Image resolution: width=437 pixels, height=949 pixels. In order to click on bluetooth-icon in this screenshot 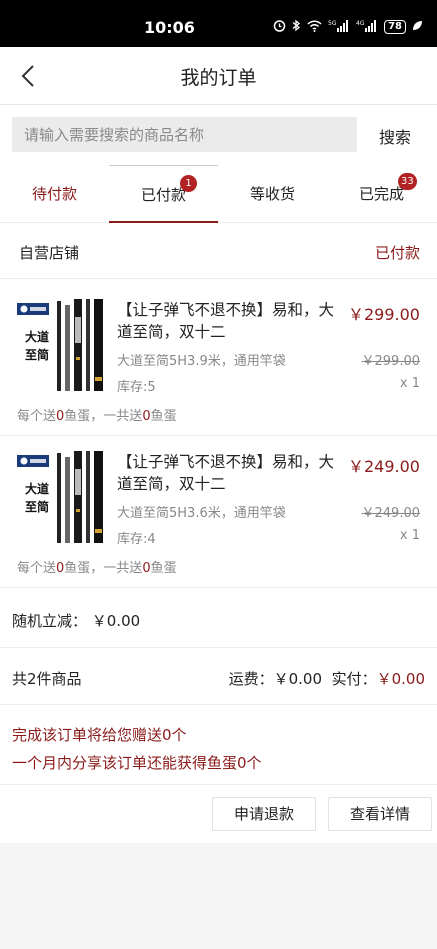, I will do `click(296, 27)`.